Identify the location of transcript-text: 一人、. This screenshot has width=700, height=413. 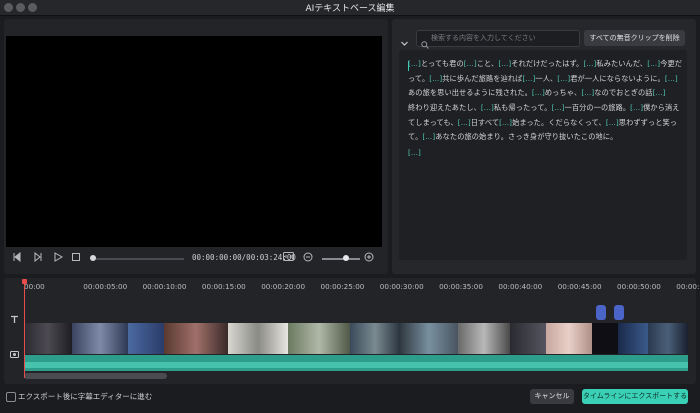
(546, 78).